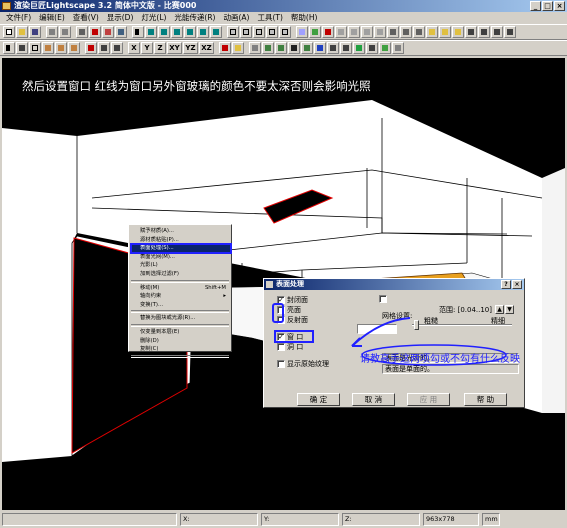  What do you see at coordinates (440, 359) in the screenshot?
I see `blue-question-note: 请教高手这两项勾或不勾有什么反映` at bounding box center [440, 359].